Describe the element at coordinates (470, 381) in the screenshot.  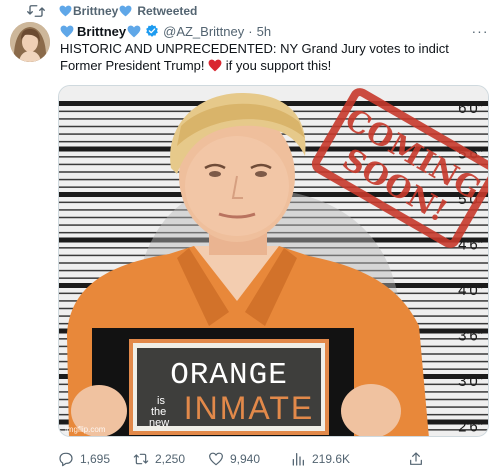
I see `height-label: 3'0"` at that location.